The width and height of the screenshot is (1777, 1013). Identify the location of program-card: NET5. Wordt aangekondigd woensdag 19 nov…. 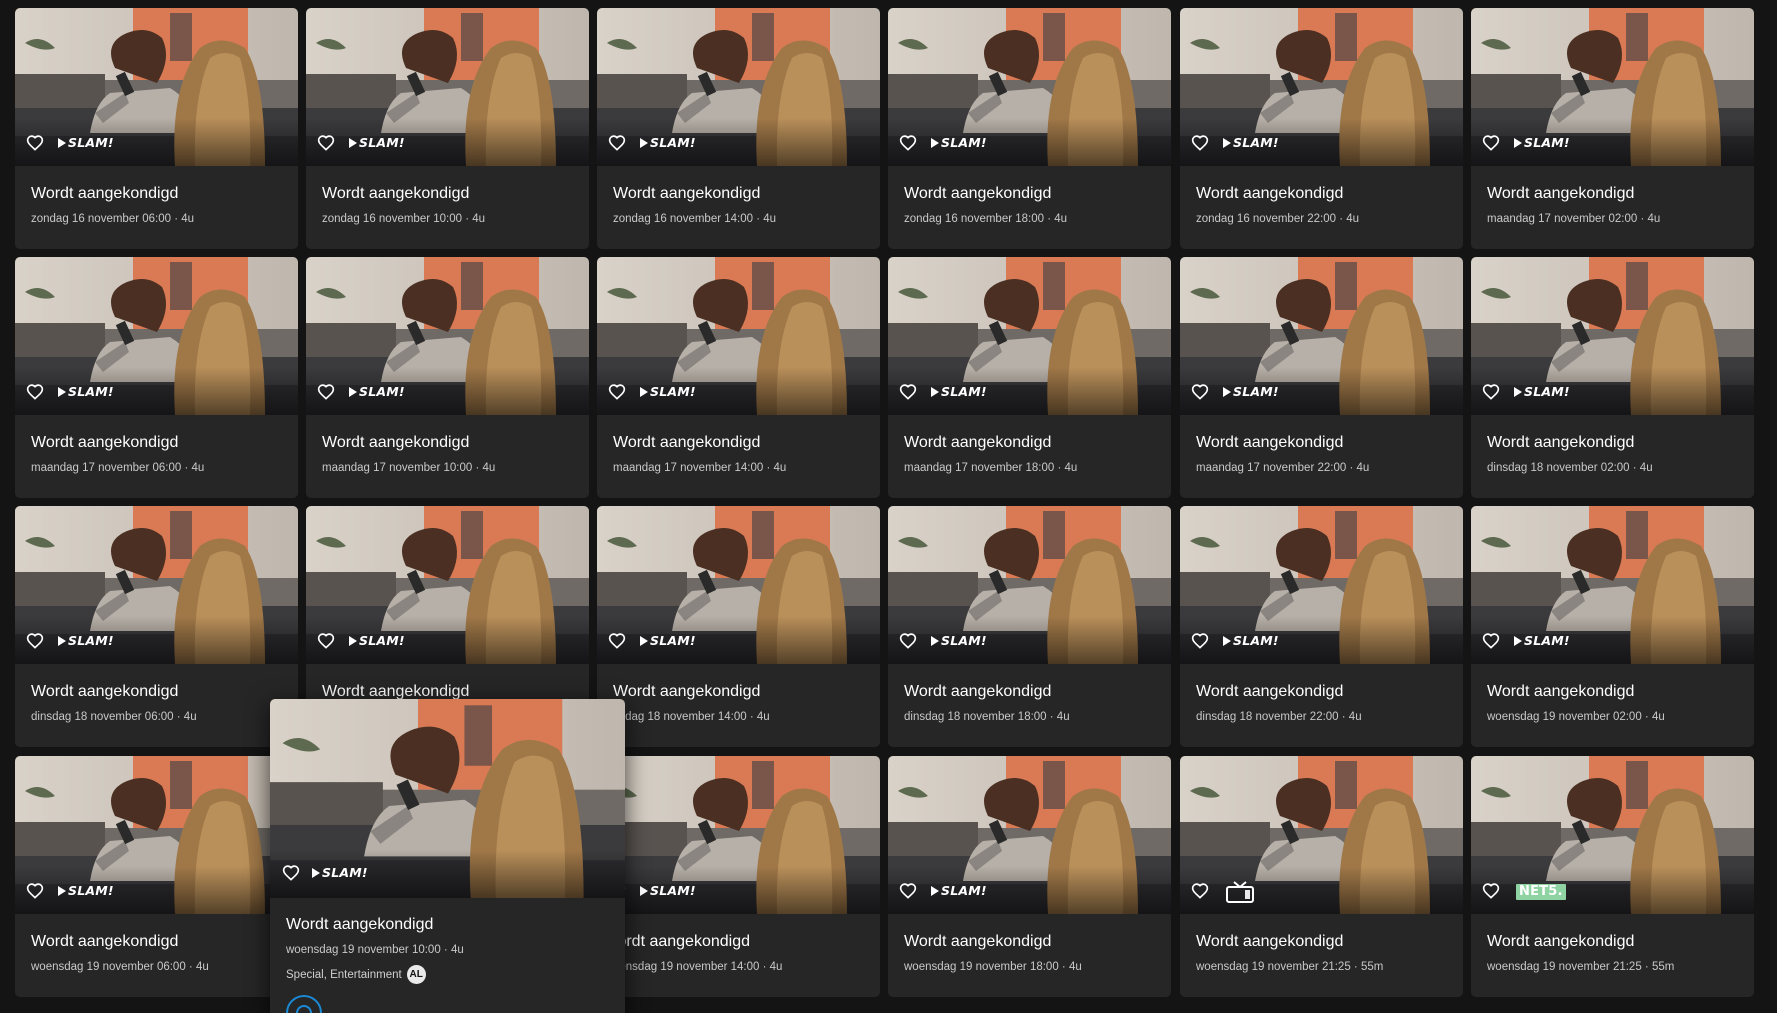
(1612, 876).